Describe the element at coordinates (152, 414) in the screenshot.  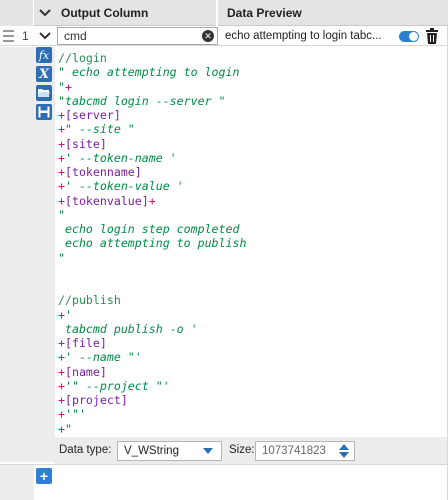
I see `code-line: +'"'` at that location.